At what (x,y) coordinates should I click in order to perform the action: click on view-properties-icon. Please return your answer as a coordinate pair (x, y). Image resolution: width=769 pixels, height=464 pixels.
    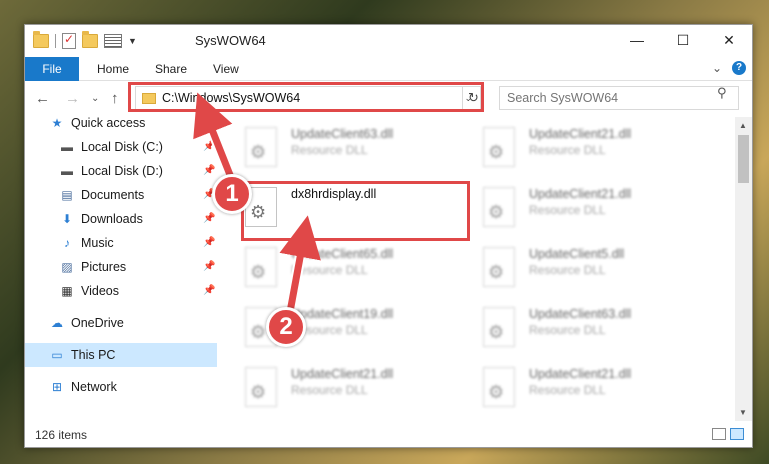
    Looking at the image, I should click on (113, 41).